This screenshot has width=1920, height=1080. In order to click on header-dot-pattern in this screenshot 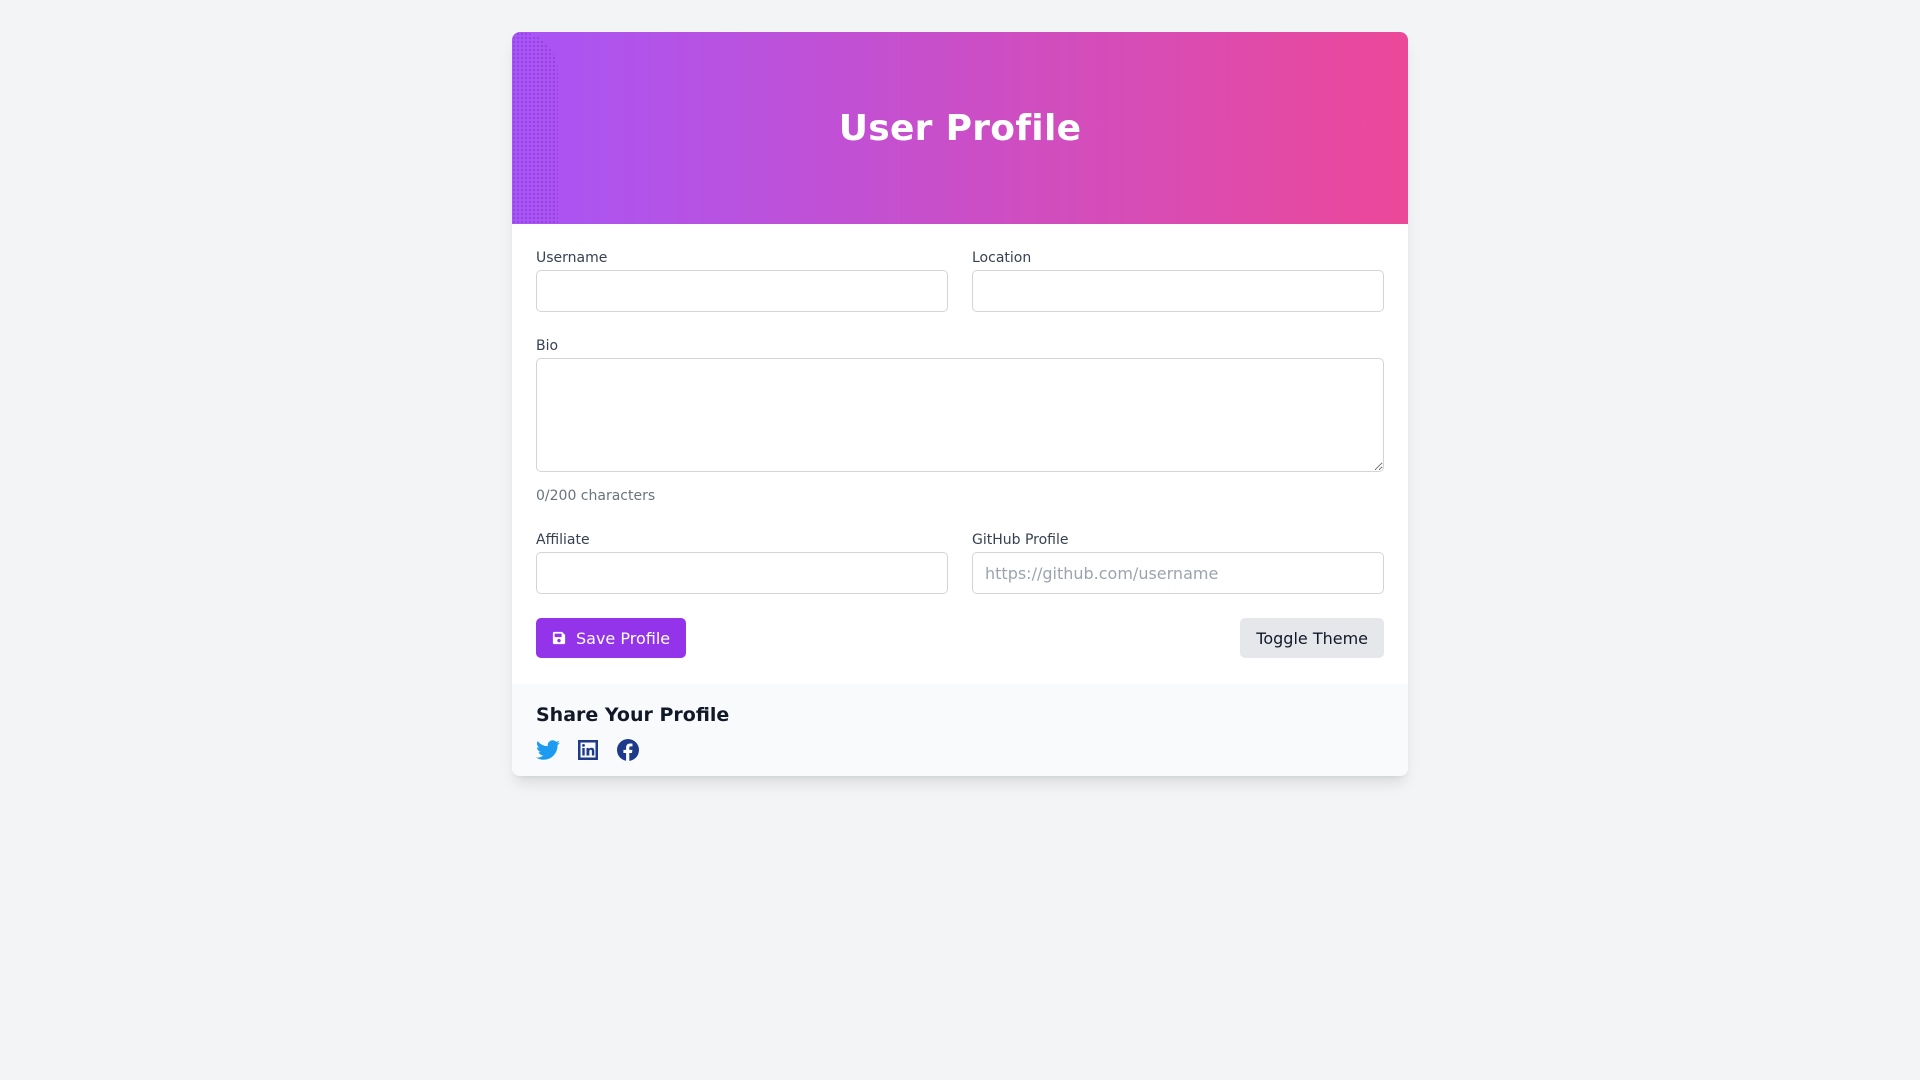, I will do `click(535, 128)`.